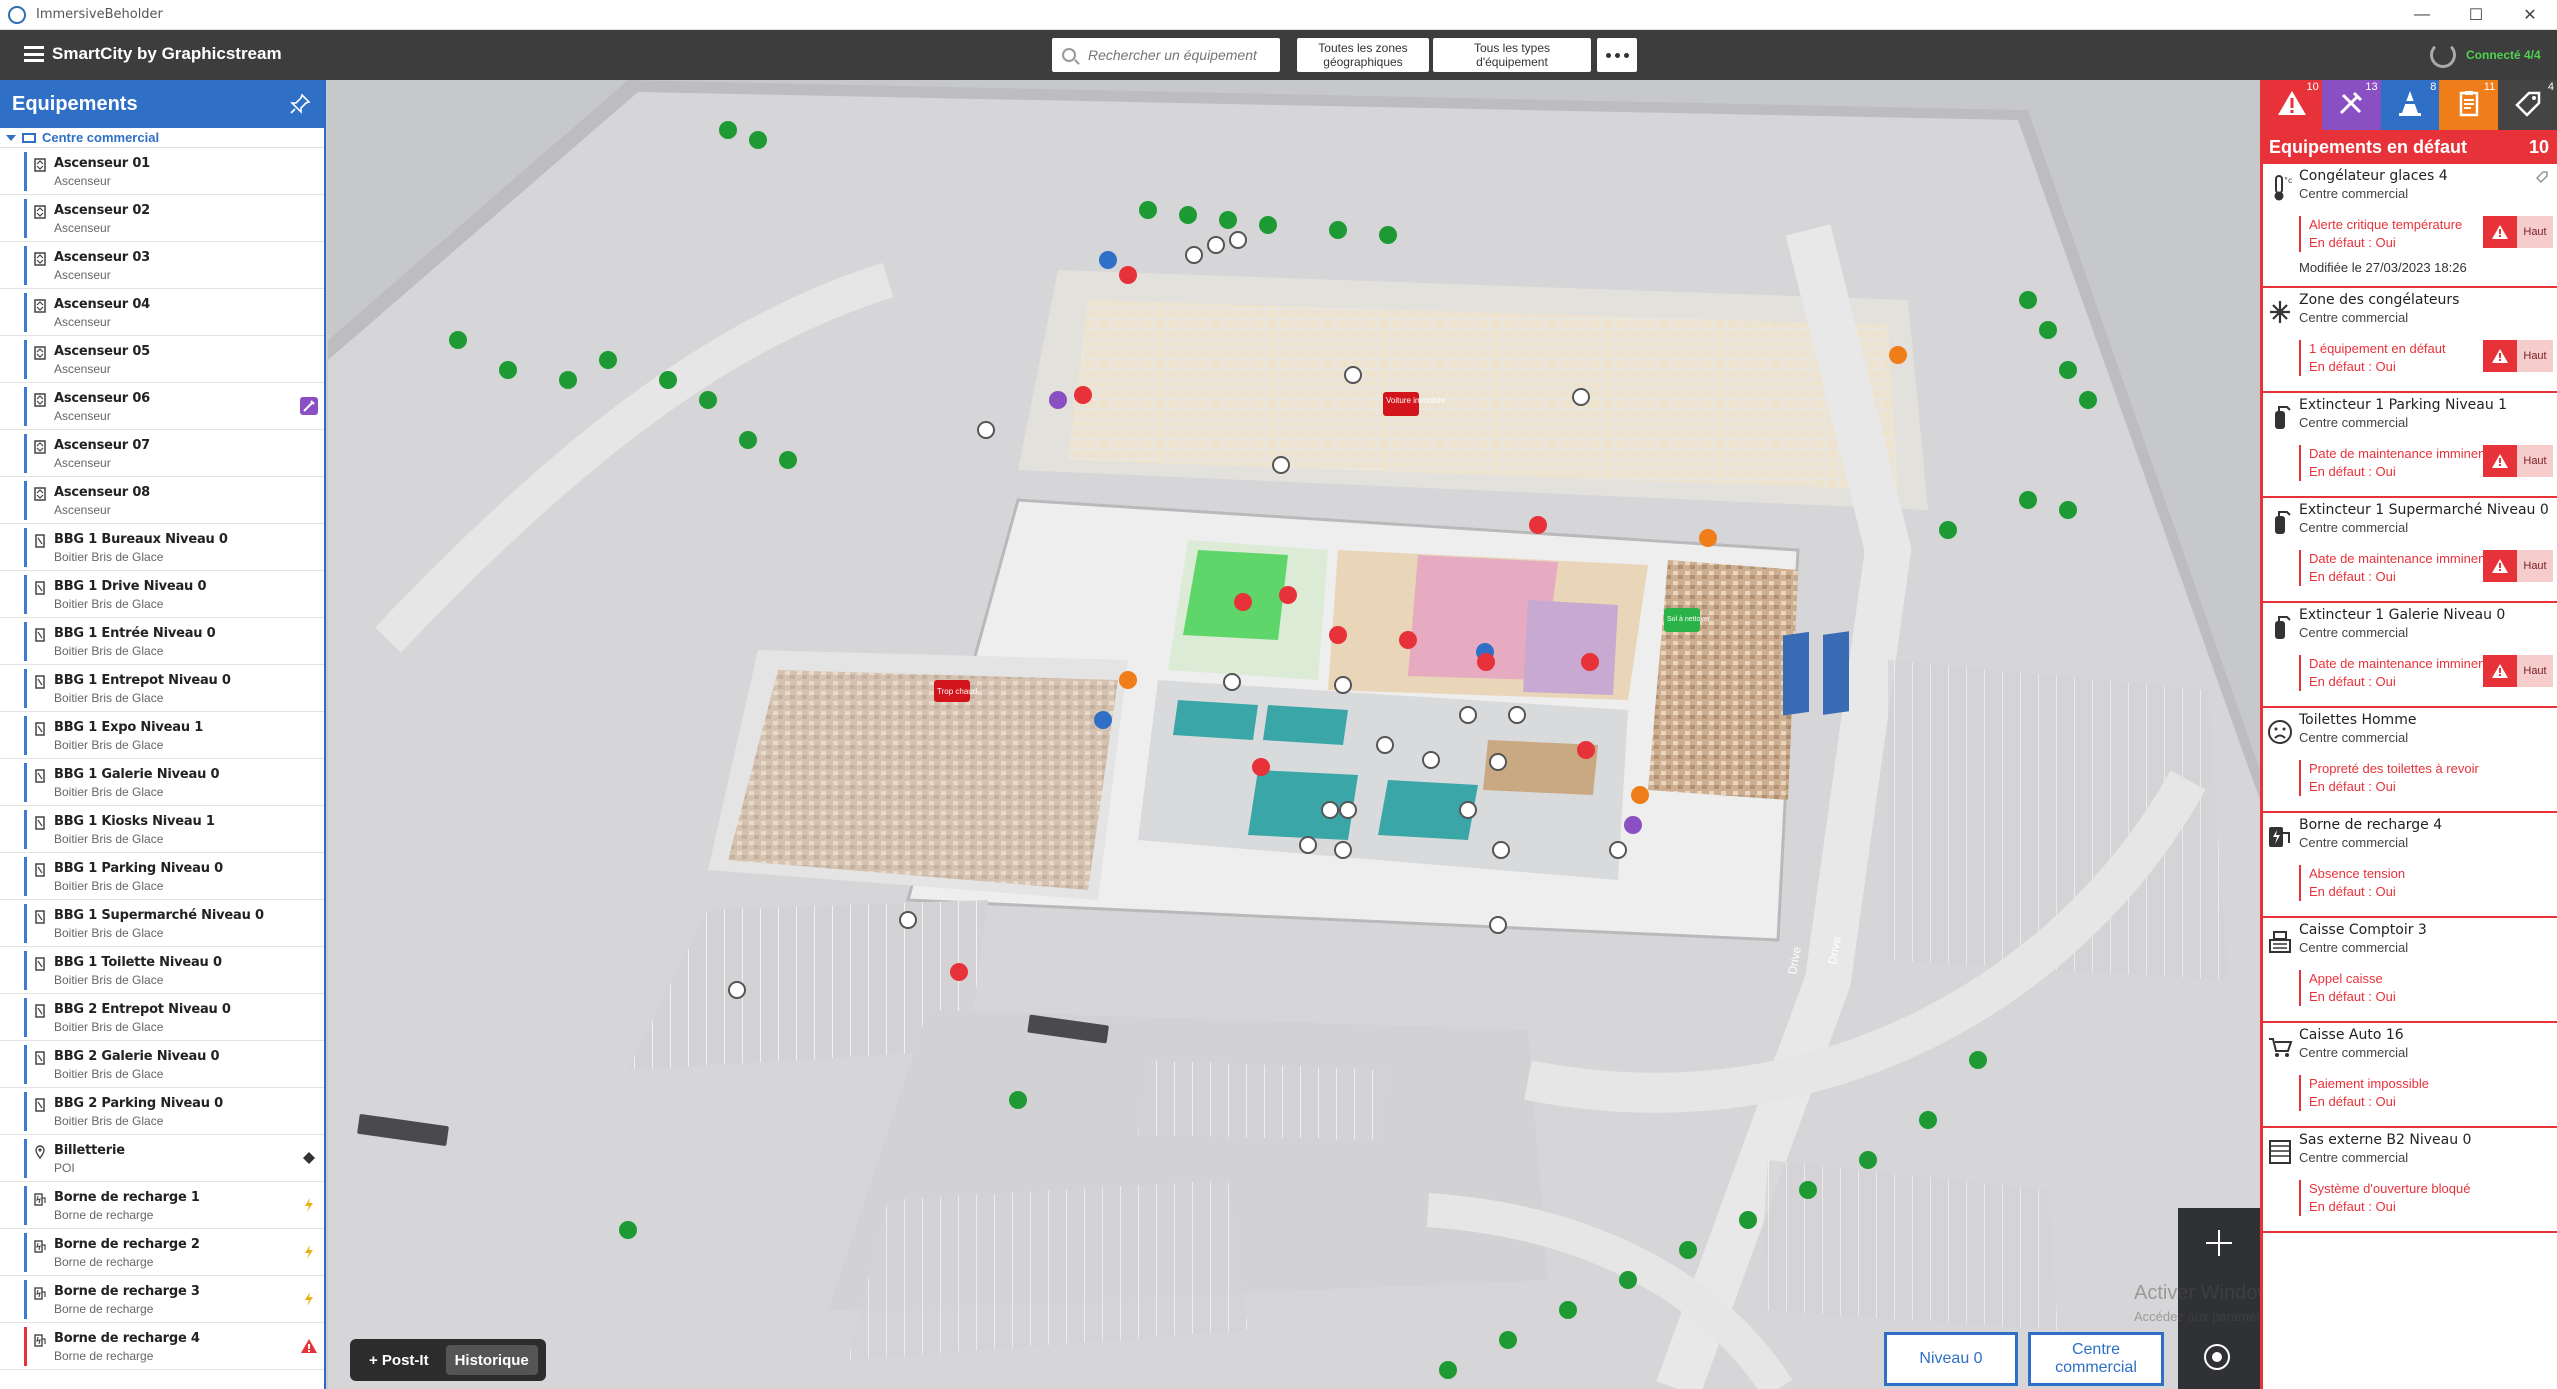 Image resolution: width=2557 pixels, height=1389 pixels. I want to click on zone-label-2: commercial, so click(2096, 1367).